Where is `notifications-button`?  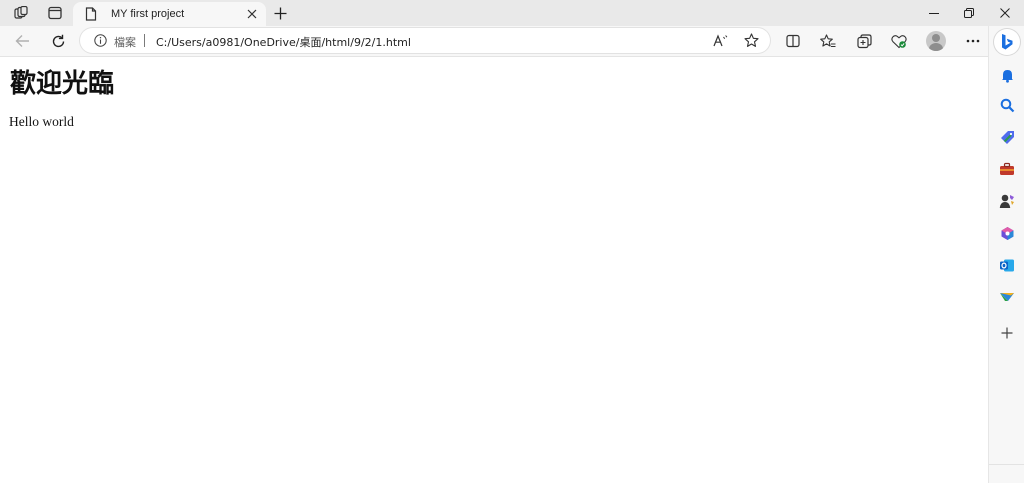
notifications-button is located at coordinates (1007, 75).